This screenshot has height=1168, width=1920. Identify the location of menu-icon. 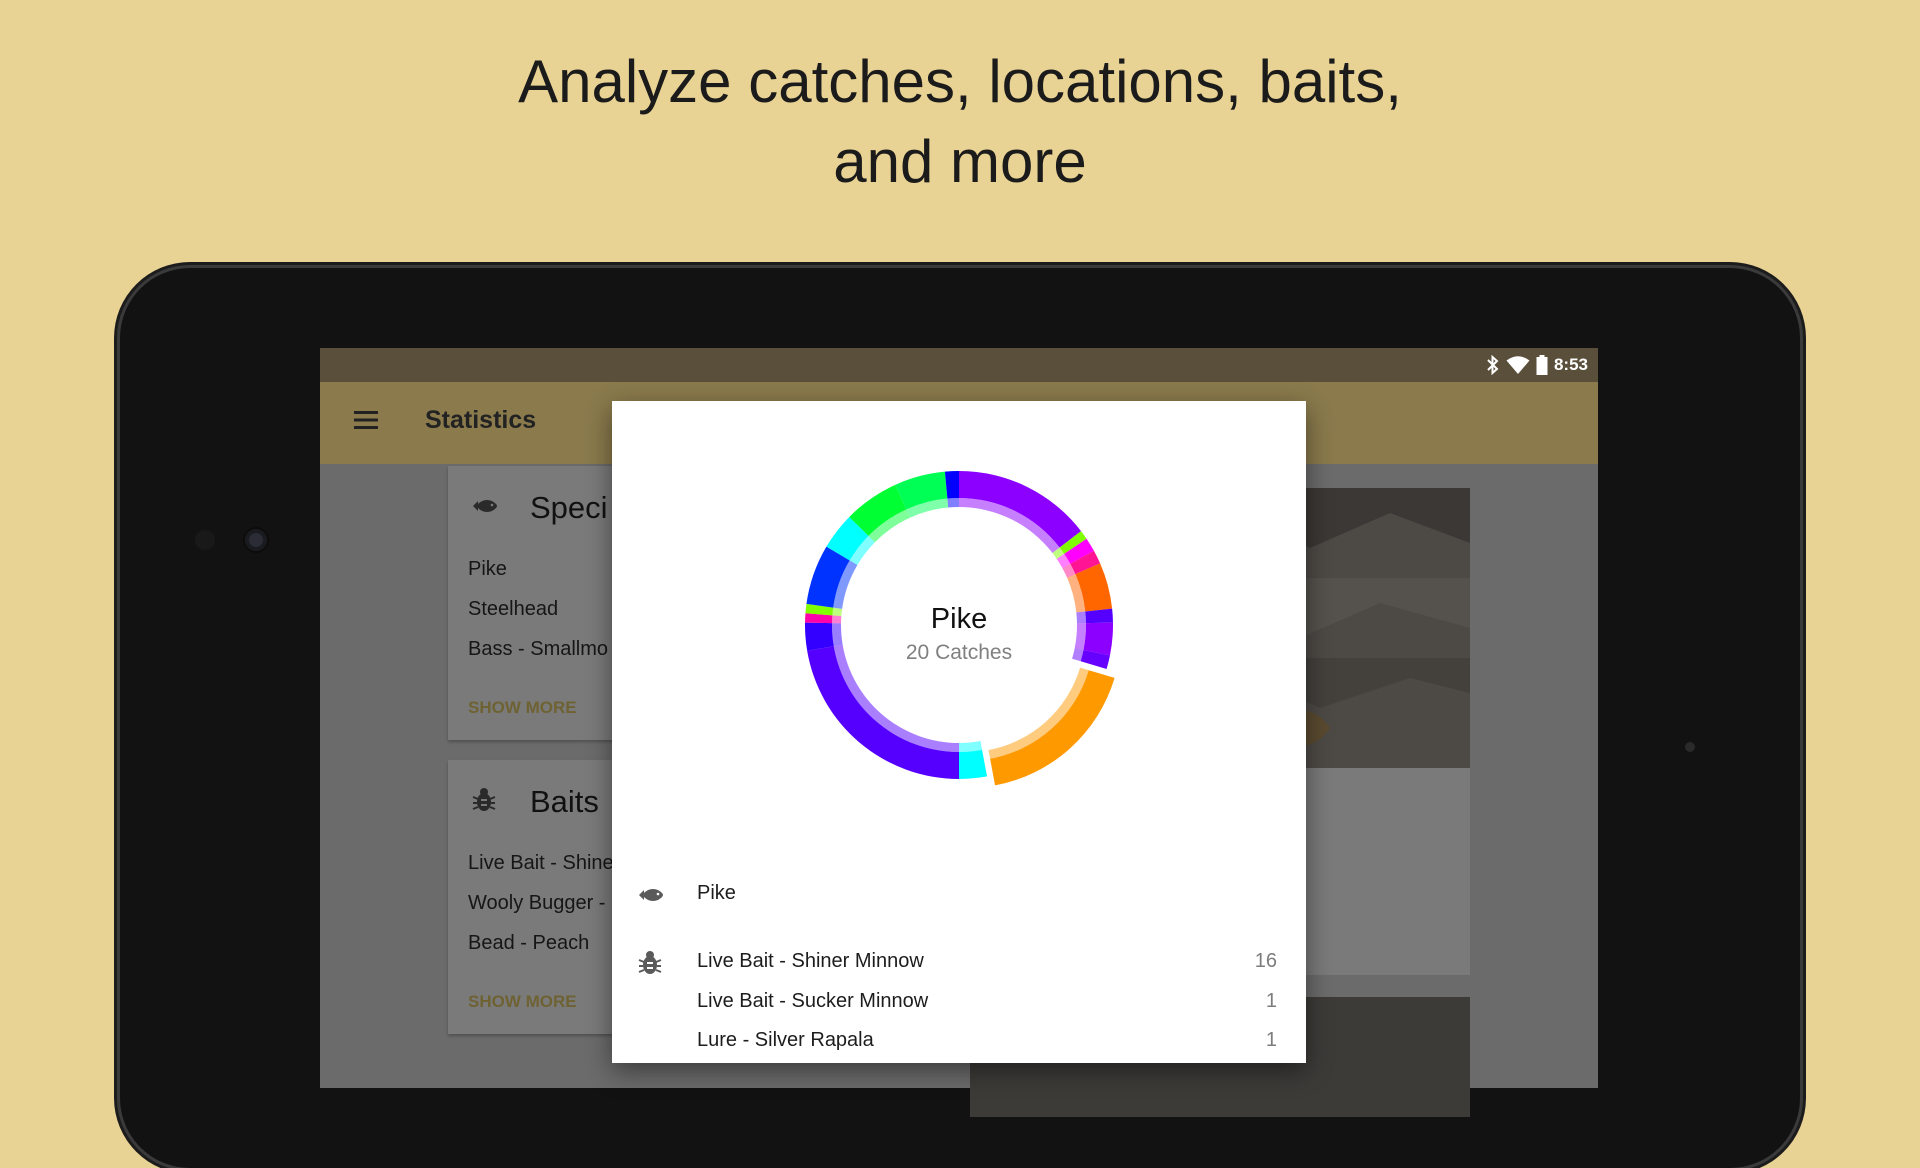
(366, 420).